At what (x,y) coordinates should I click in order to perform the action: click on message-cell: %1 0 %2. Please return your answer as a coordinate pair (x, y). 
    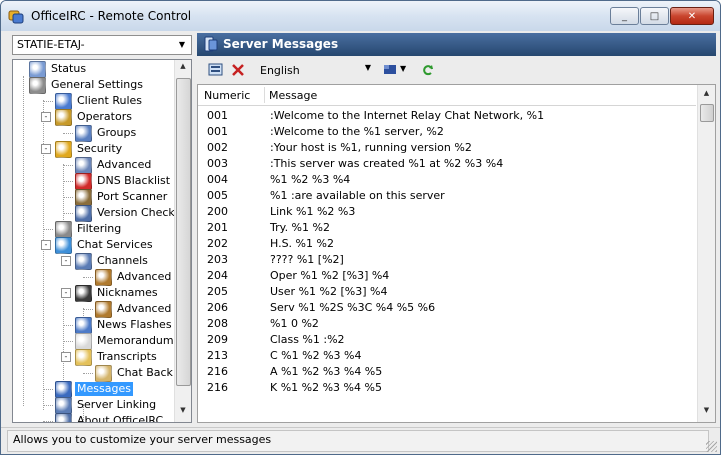
    Looking at the image, I should click on (294, 323).